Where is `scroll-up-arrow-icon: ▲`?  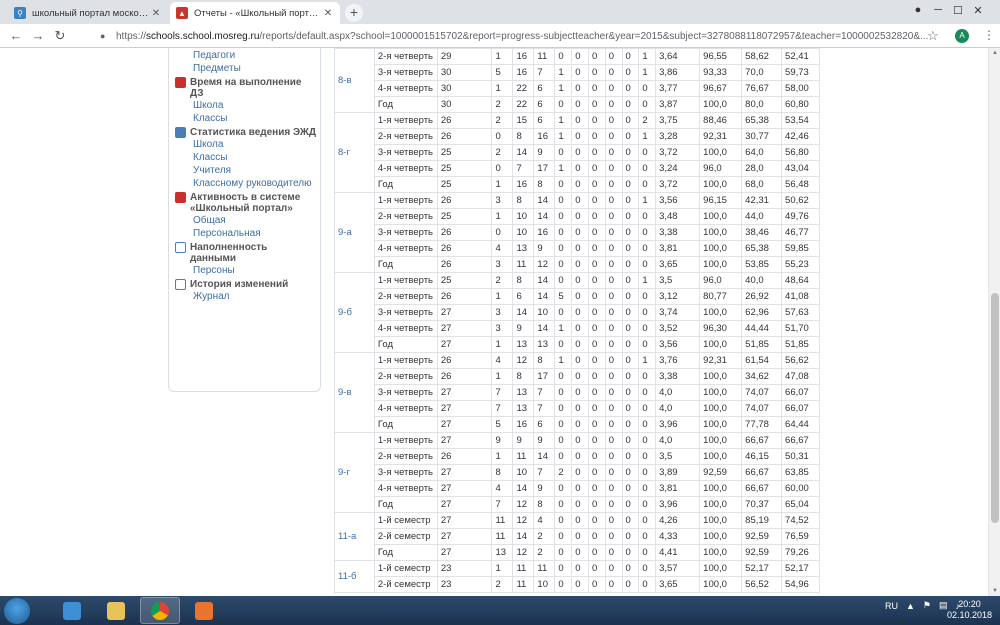
scroll-up-arrow-icon: ▲ is located at coordinates (994, 53).